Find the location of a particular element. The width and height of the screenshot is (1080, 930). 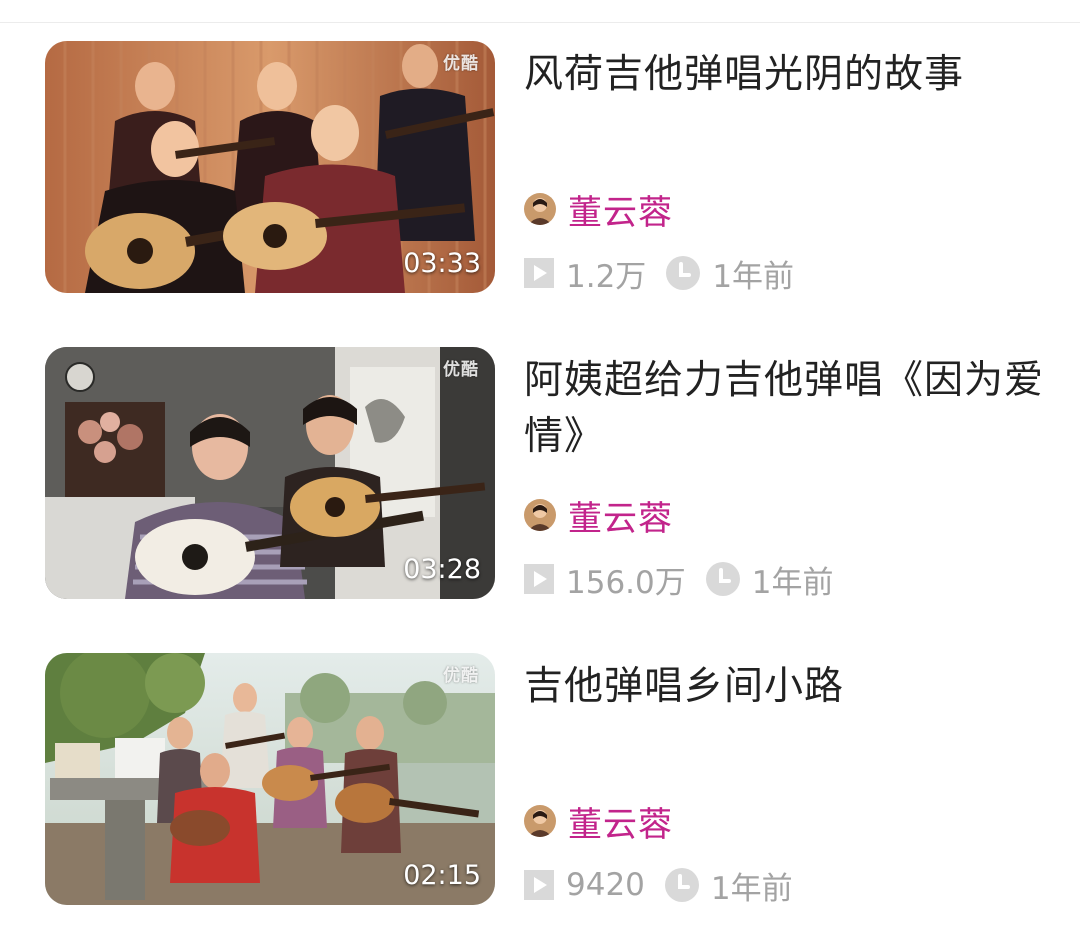

view-count: 1.2万 is located at coordinates (606, 276).